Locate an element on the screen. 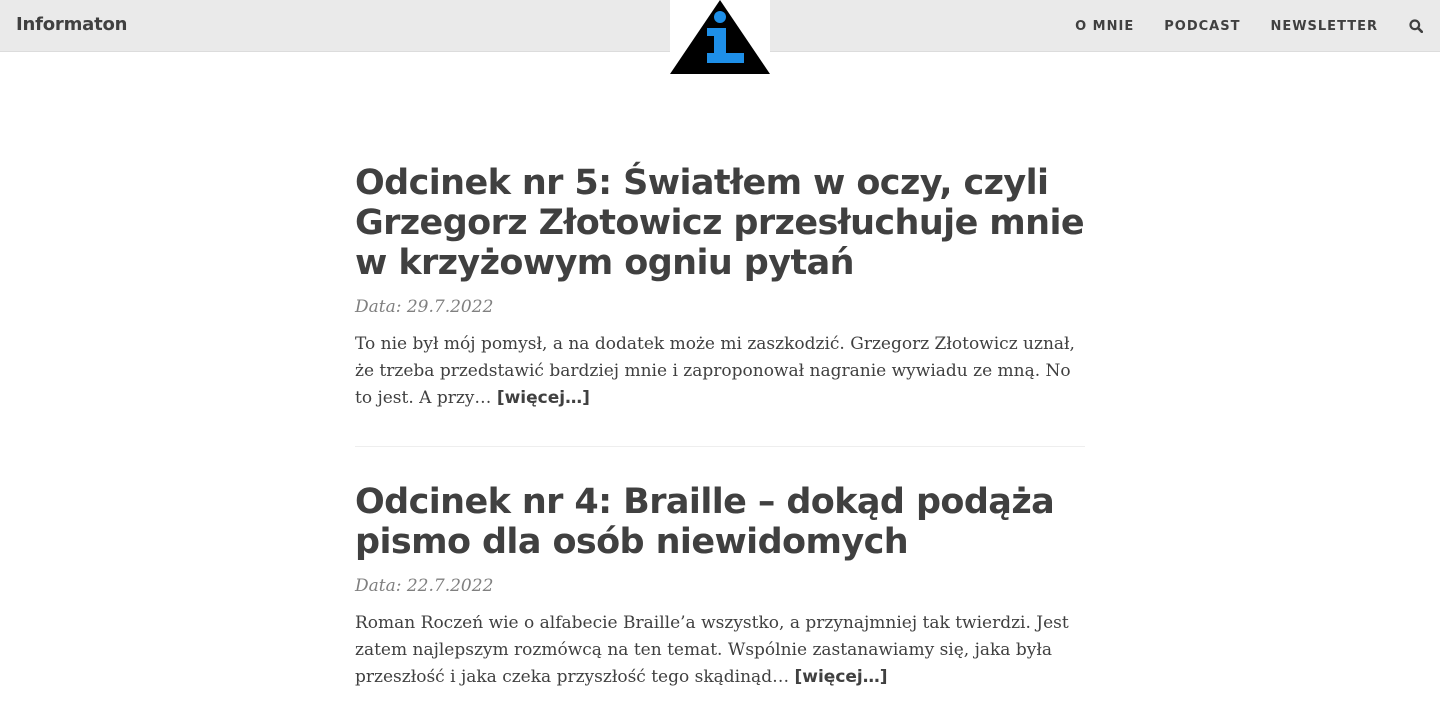 This screenshot has width=1440, height=720. nav-link-newsletter: NEWSLETTER is located at coordinates (1324, 26).